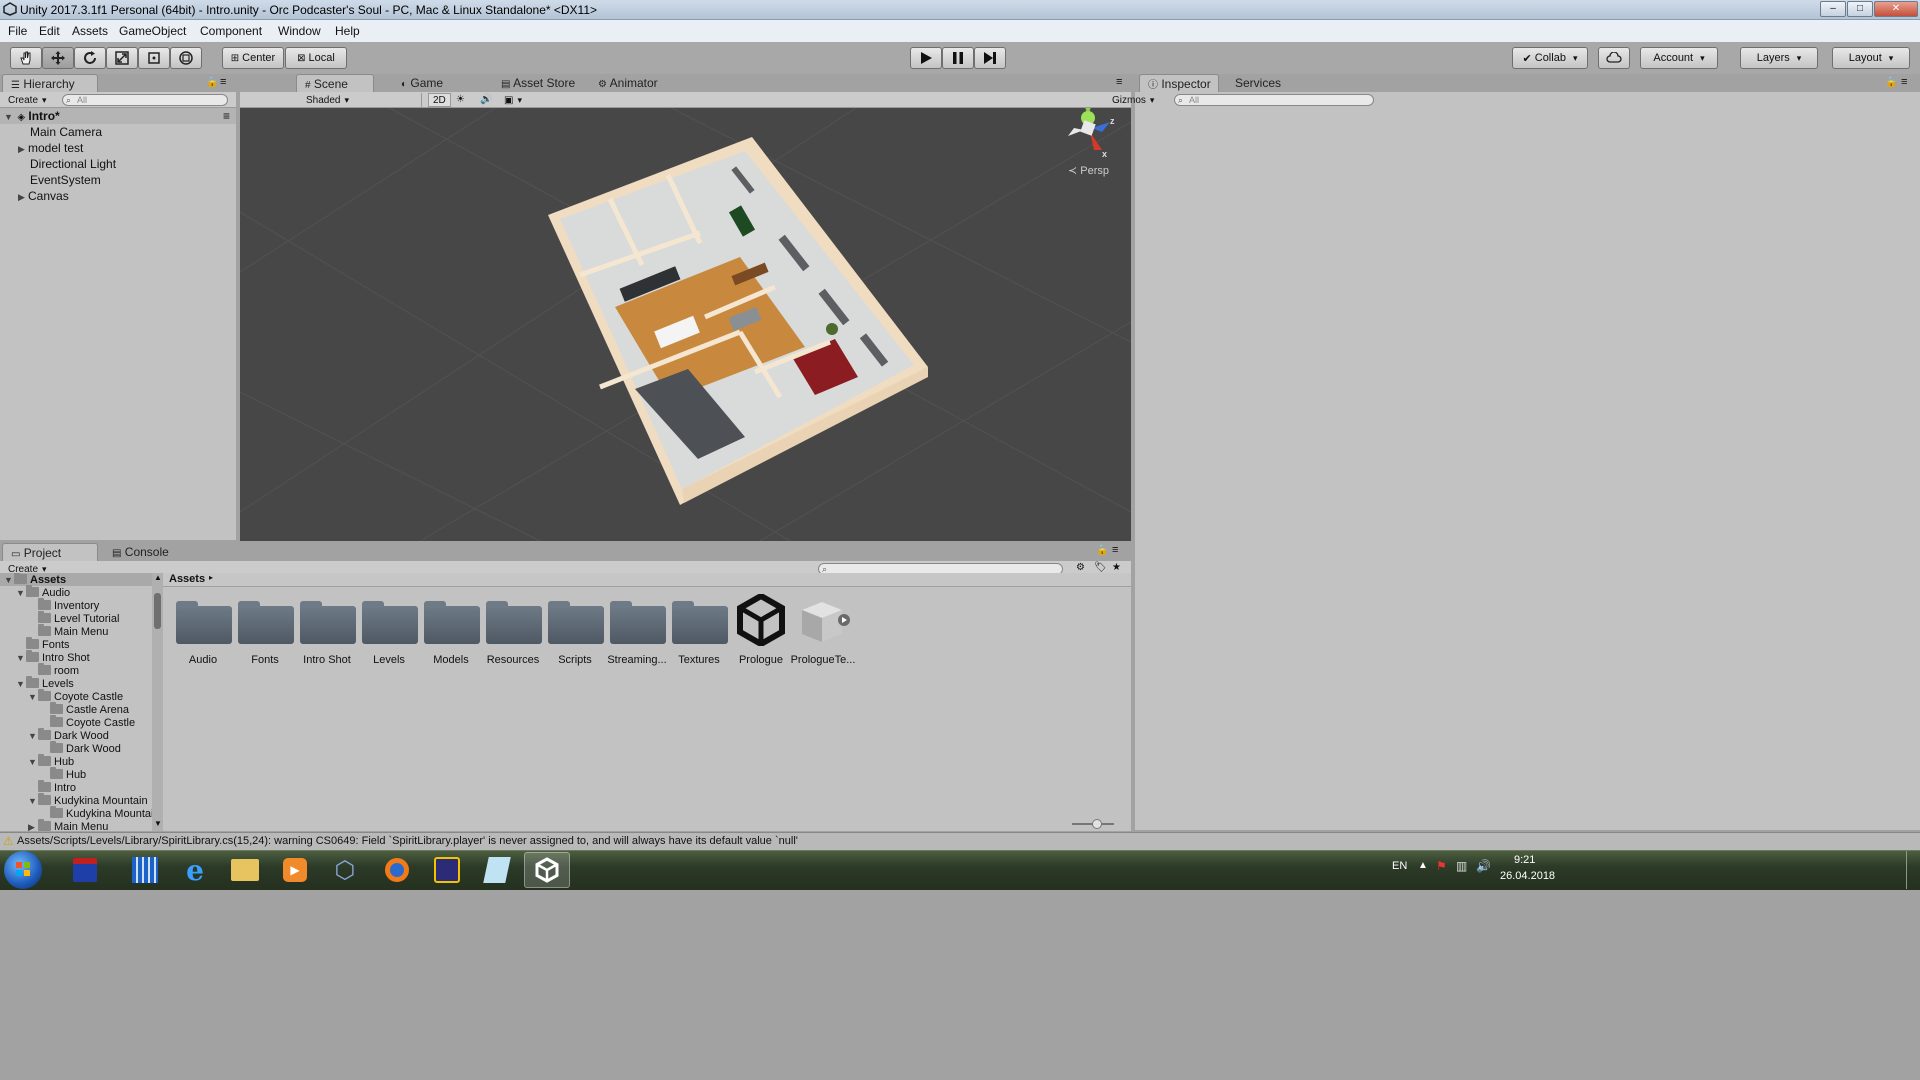 This screenshot has width=1920, height=1080. I want to click on step-button, so click(990, 58).